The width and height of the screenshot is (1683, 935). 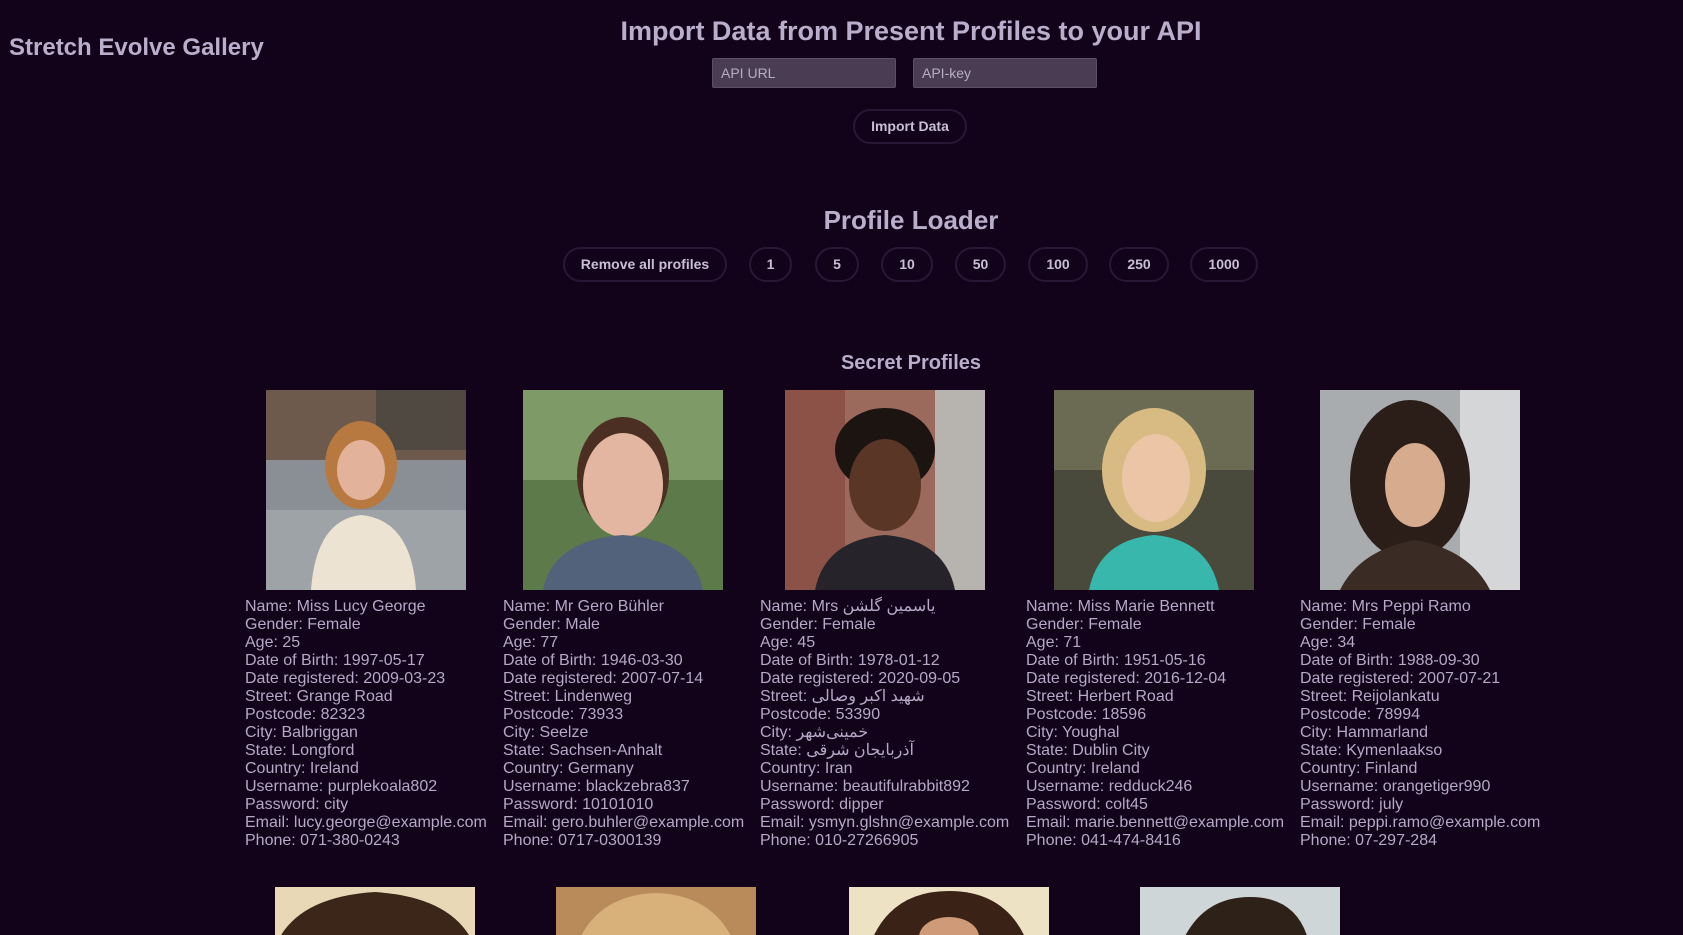 What do you see at coordinates (1103, 840) in the screenshot?
I see `profile-phone: Phone: 041-474-8416` at bounding box center [1103, 840].